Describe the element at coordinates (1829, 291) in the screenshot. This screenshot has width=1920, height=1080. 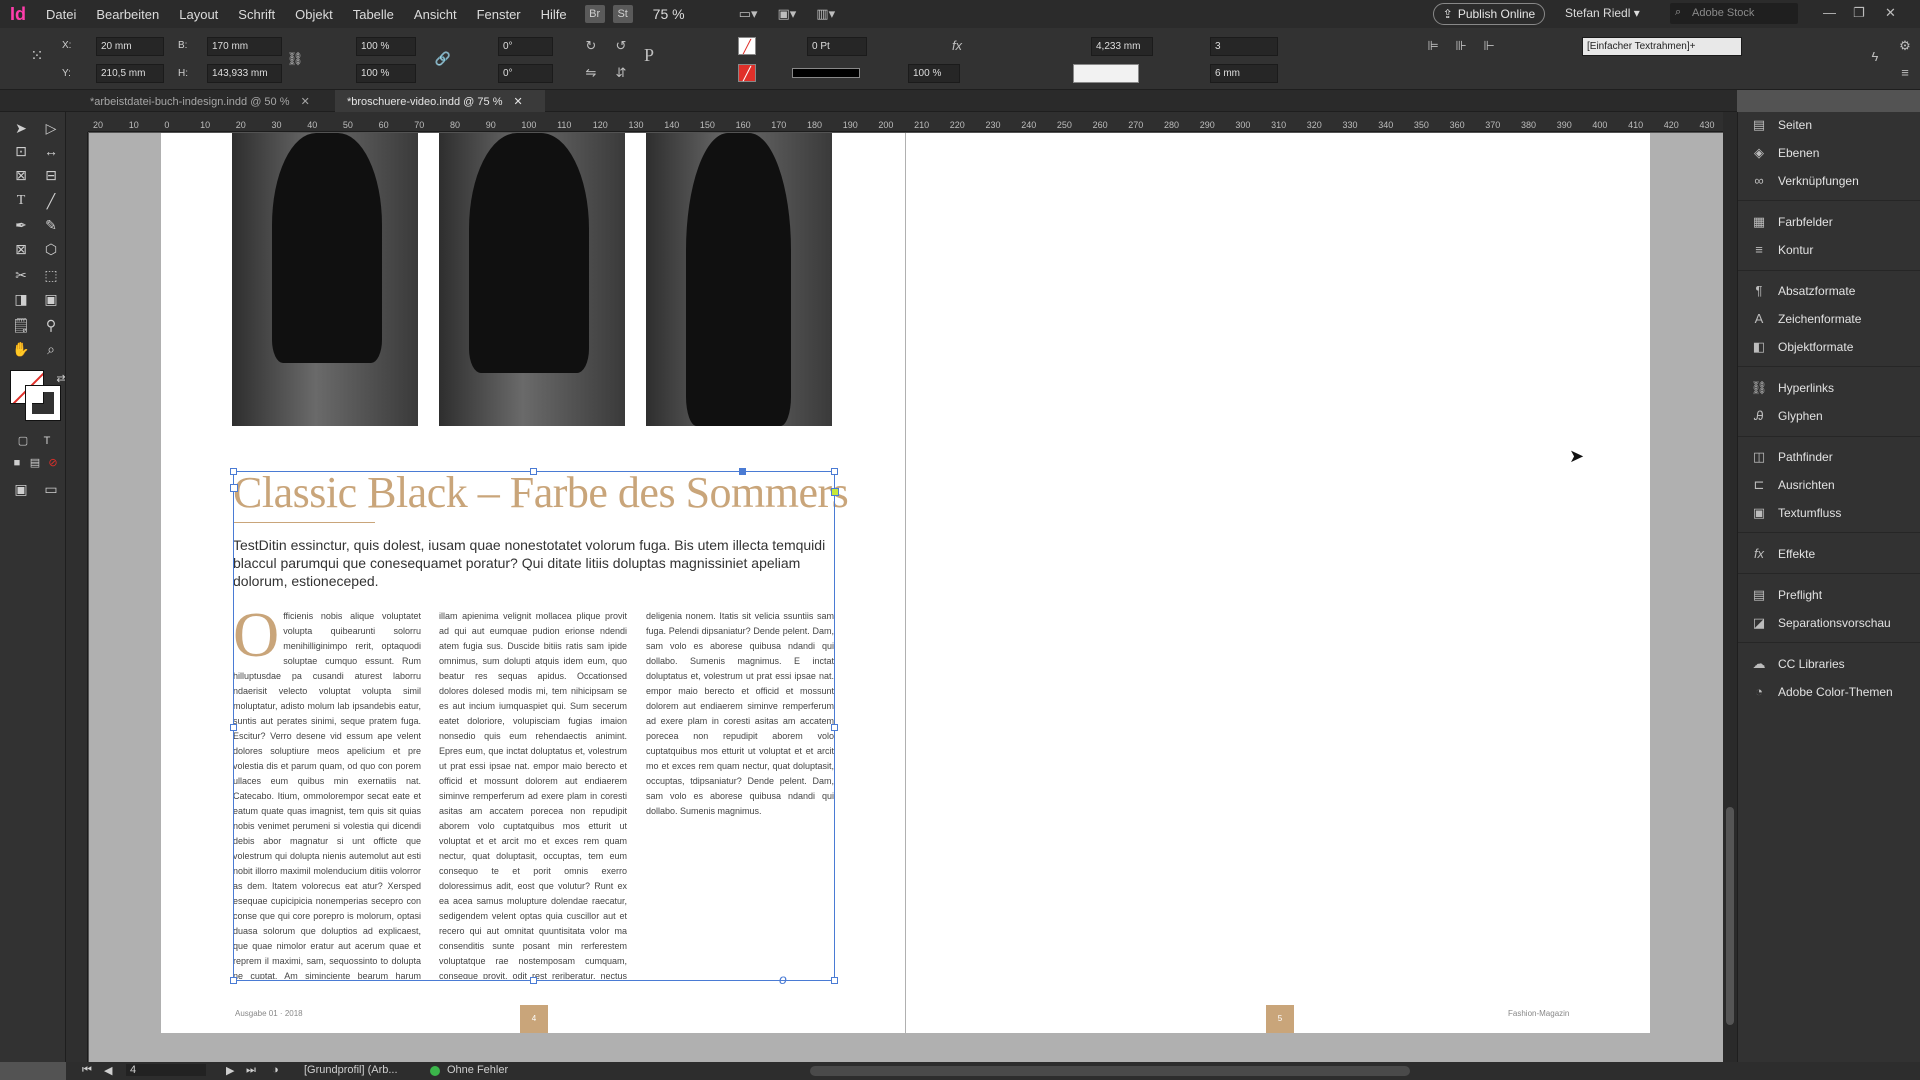
I see `panel-absatzformate: ¶ Absatzformate` at that location.